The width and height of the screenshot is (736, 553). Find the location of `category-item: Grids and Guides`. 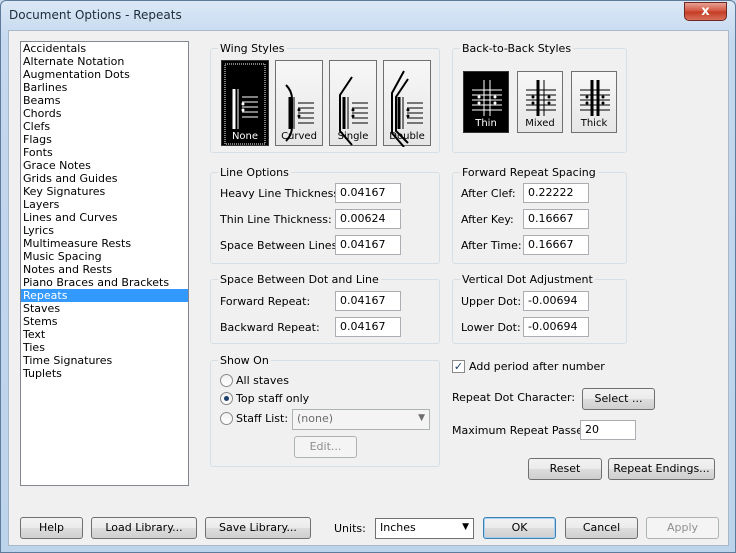

category-item: Grids and Guides is located at coordinates (104, 178).